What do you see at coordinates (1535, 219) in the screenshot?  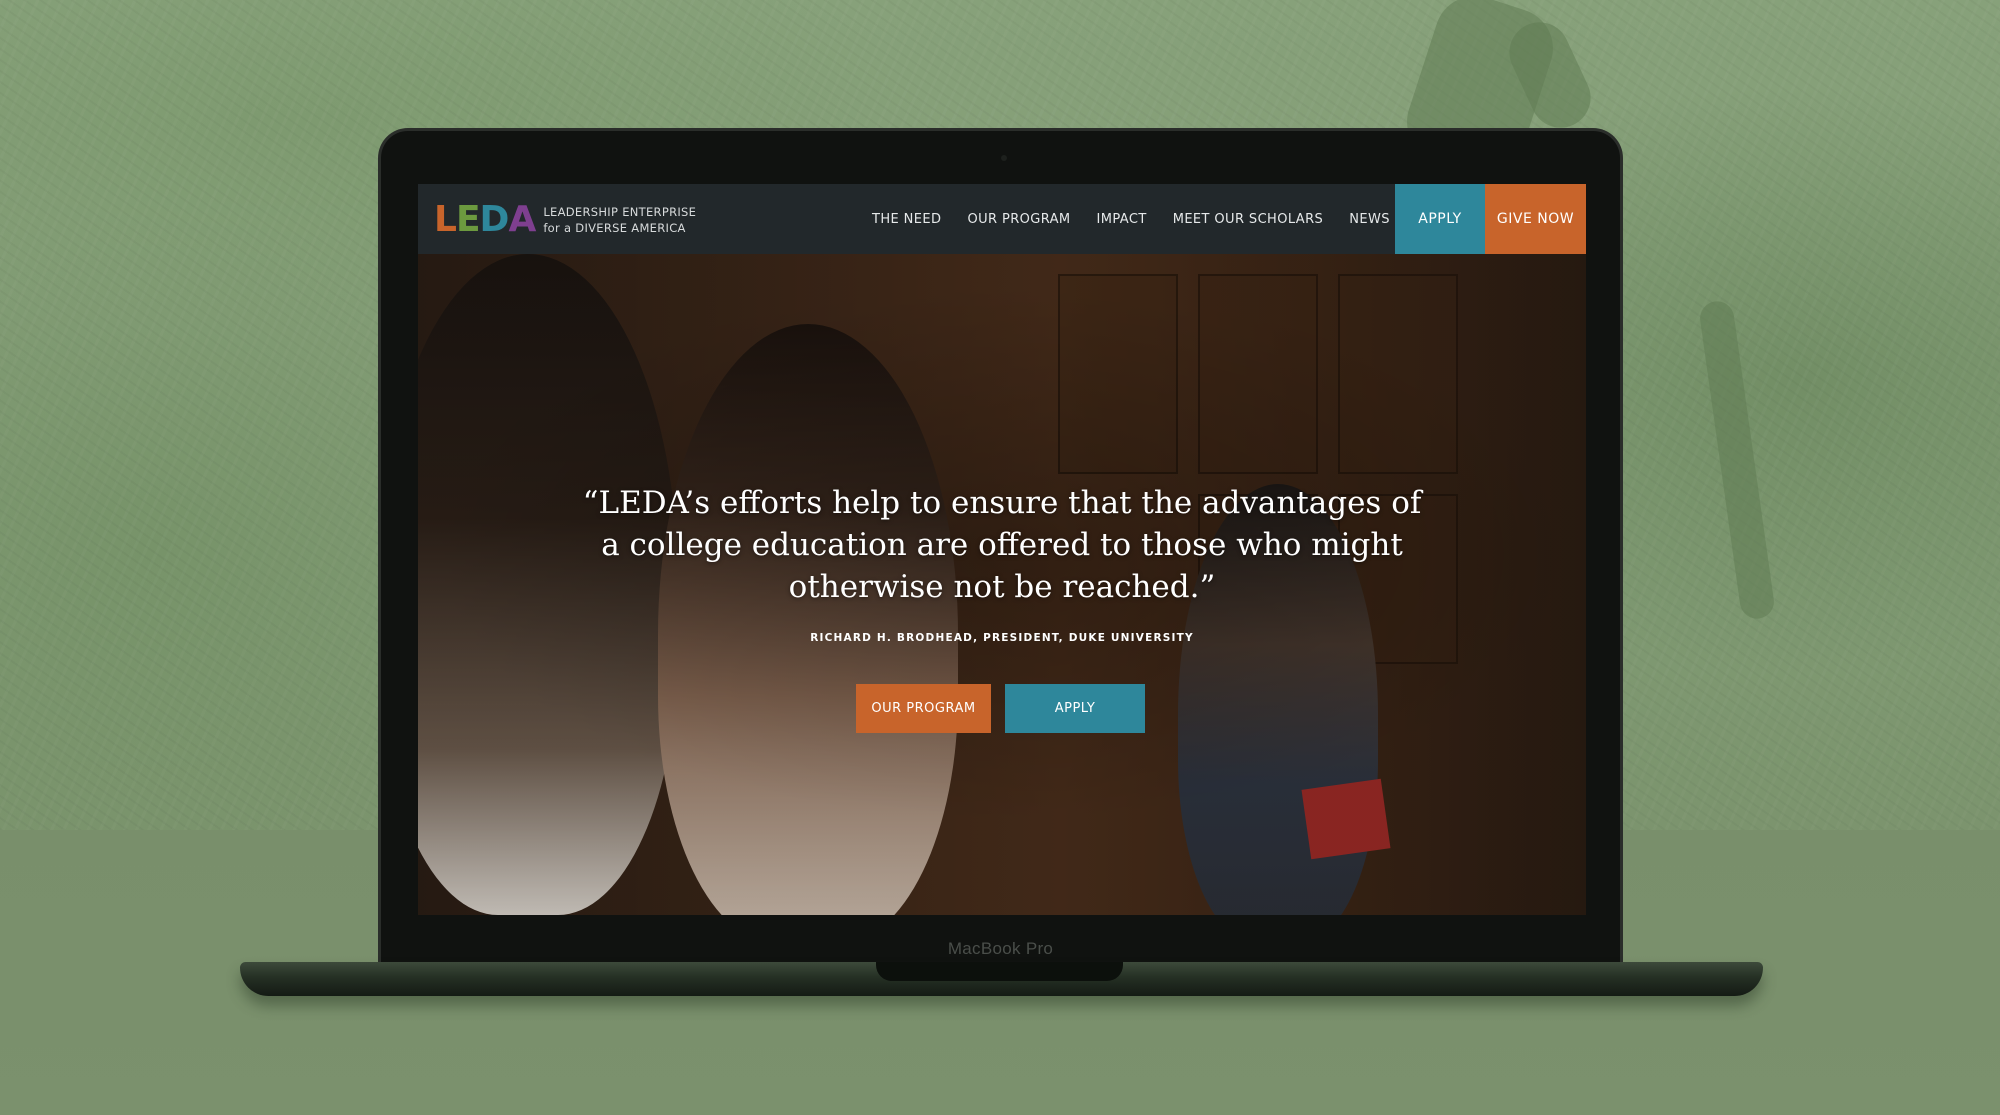 I see `nav-give-now-button: GIVE NOW` at bounding box center [1535, 219].